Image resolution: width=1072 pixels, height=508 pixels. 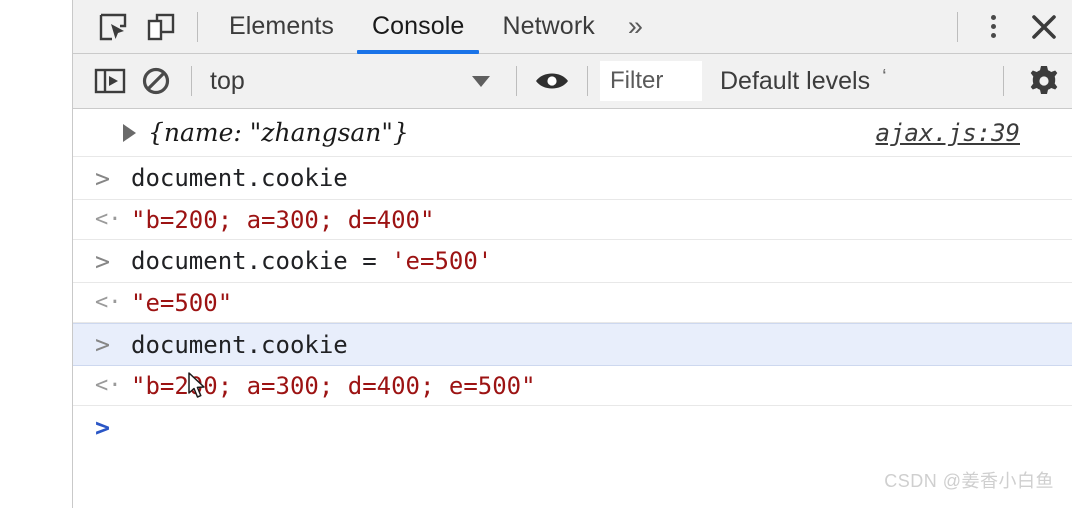 I want to click on tabbar-divider, so click(x=197, y=26).